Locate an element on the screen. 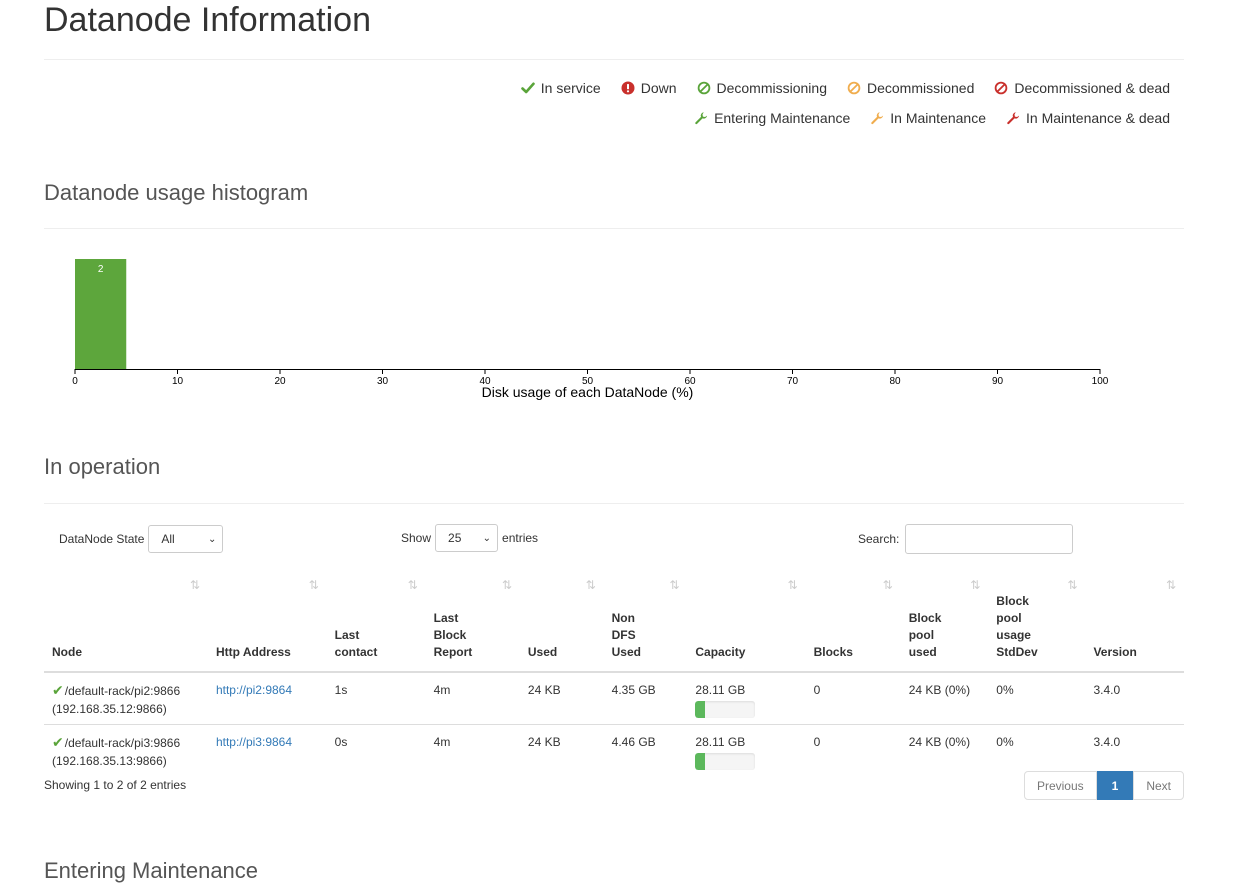  legend-label: In Maintenance is located at coordinates (938, 118).